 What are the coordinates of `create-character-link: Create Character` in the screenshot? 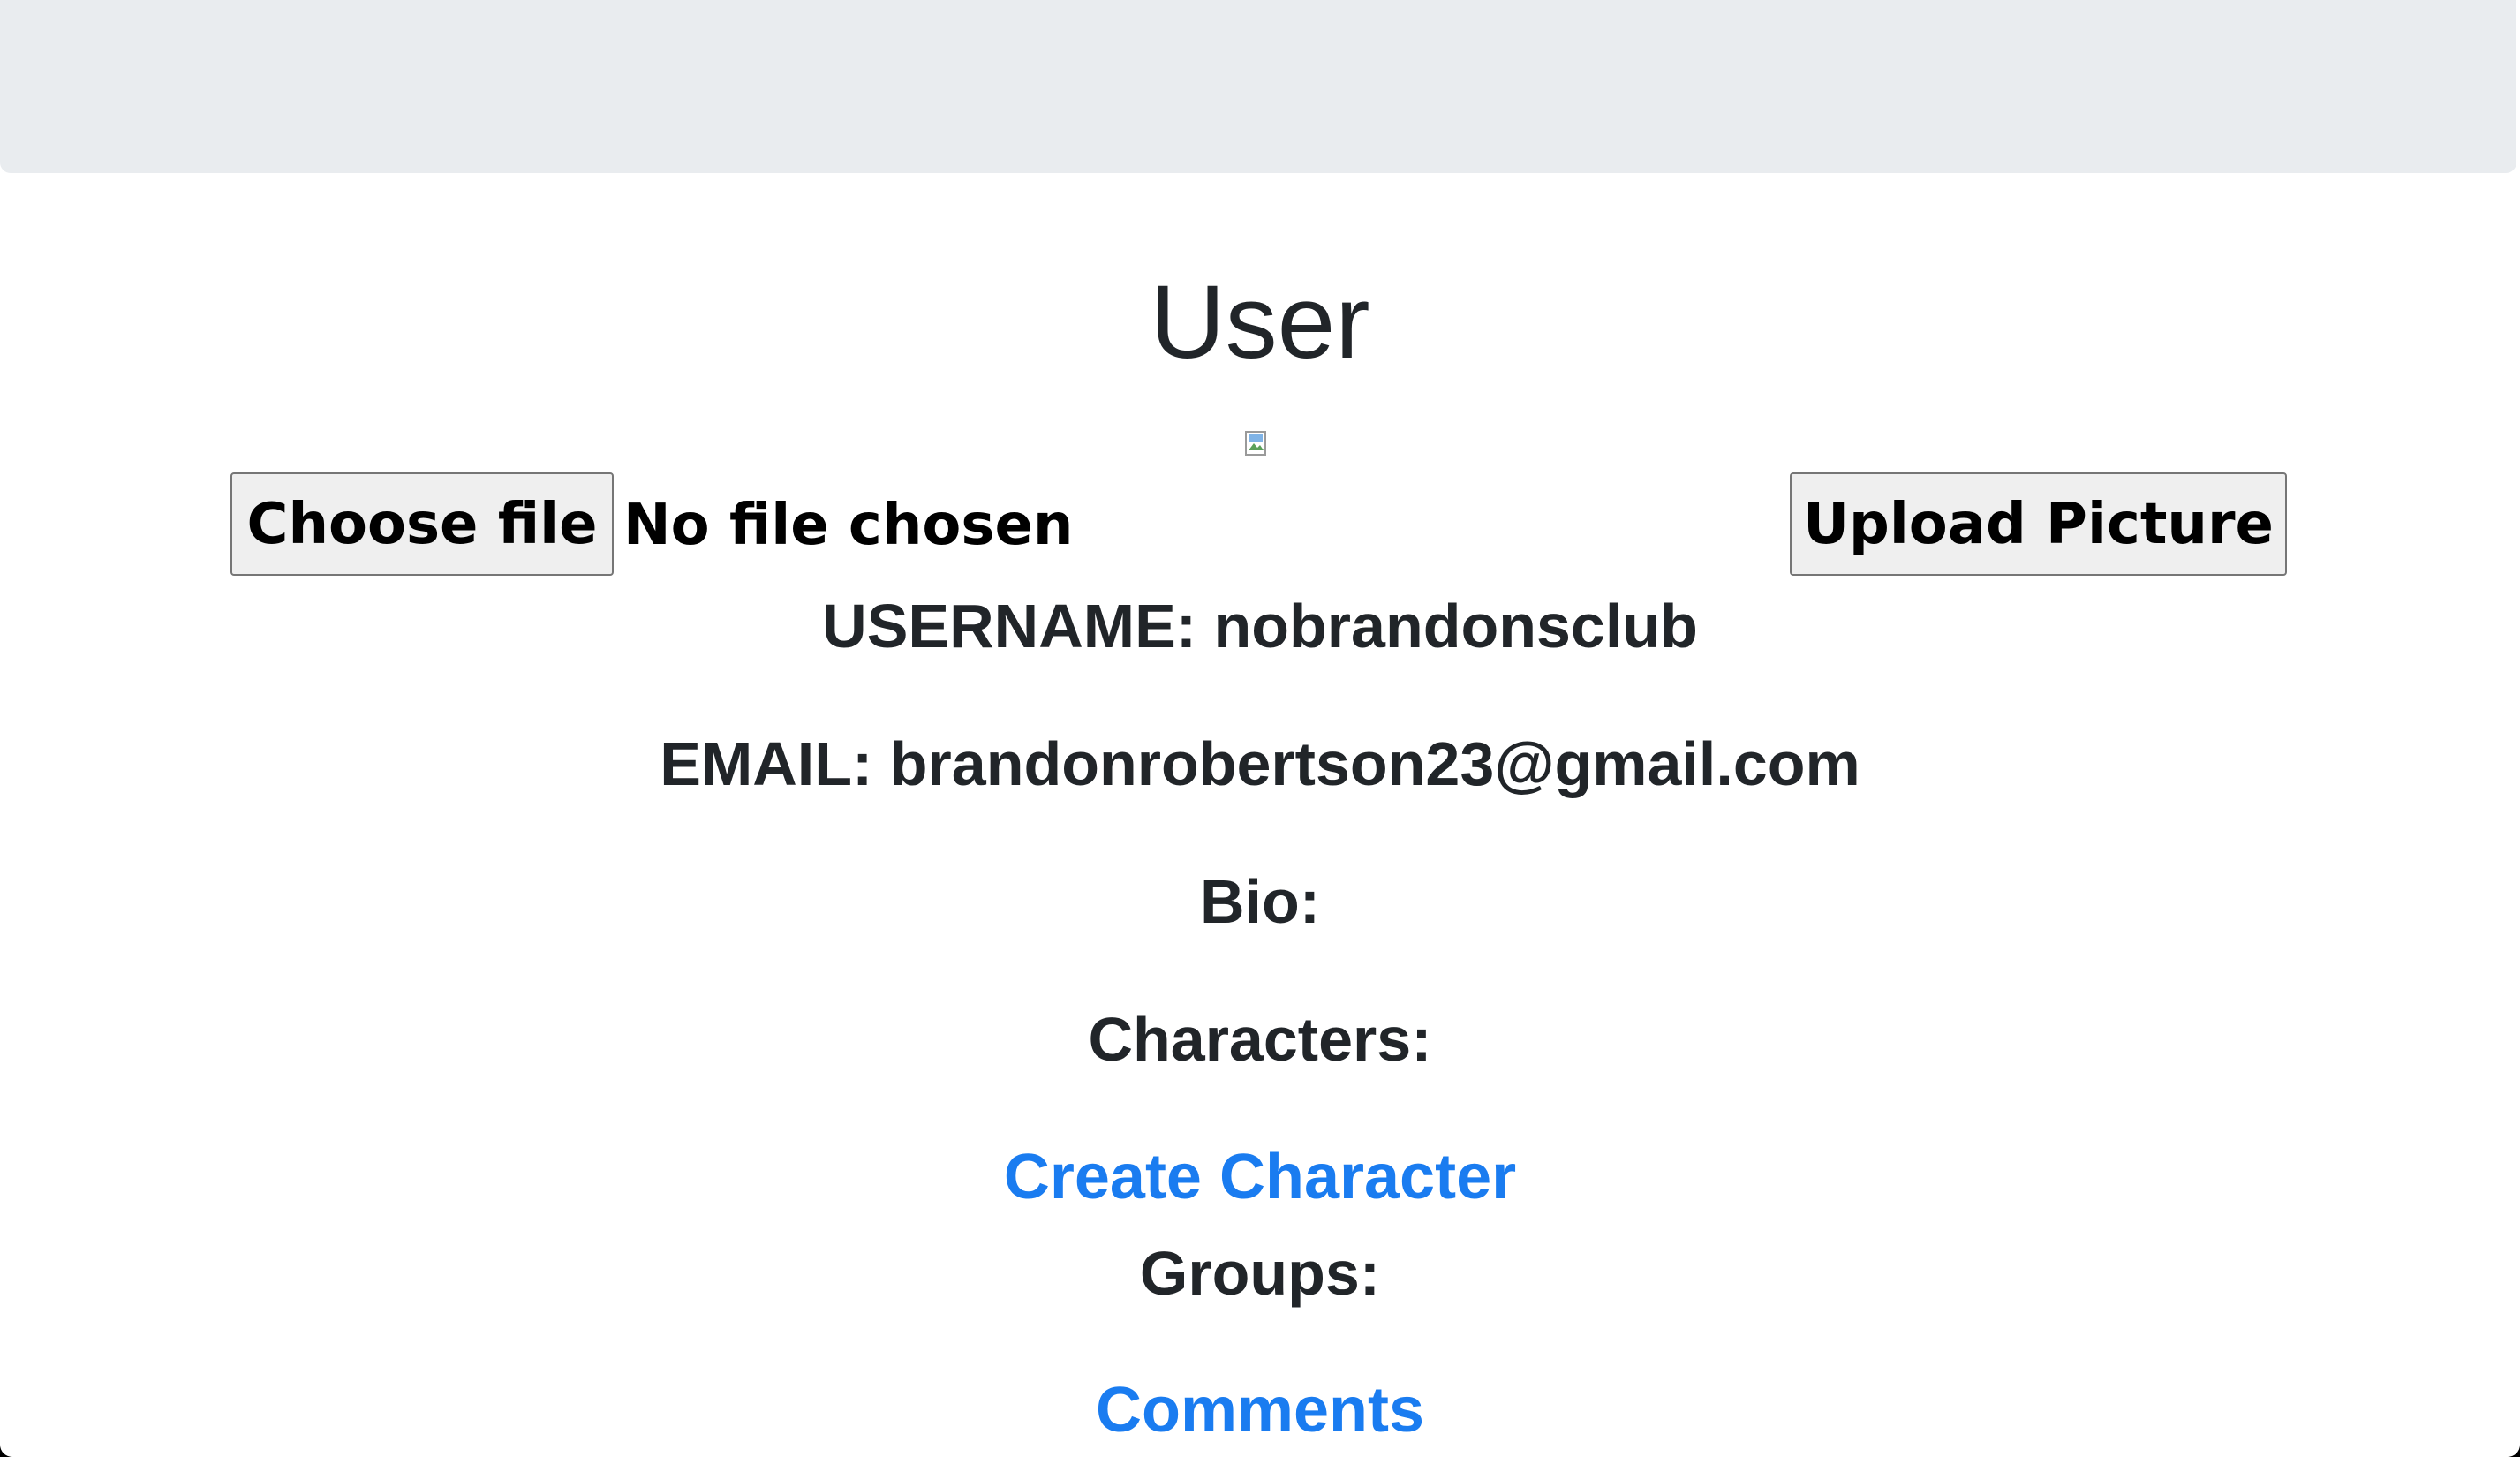 It's located at (1260, 1177).